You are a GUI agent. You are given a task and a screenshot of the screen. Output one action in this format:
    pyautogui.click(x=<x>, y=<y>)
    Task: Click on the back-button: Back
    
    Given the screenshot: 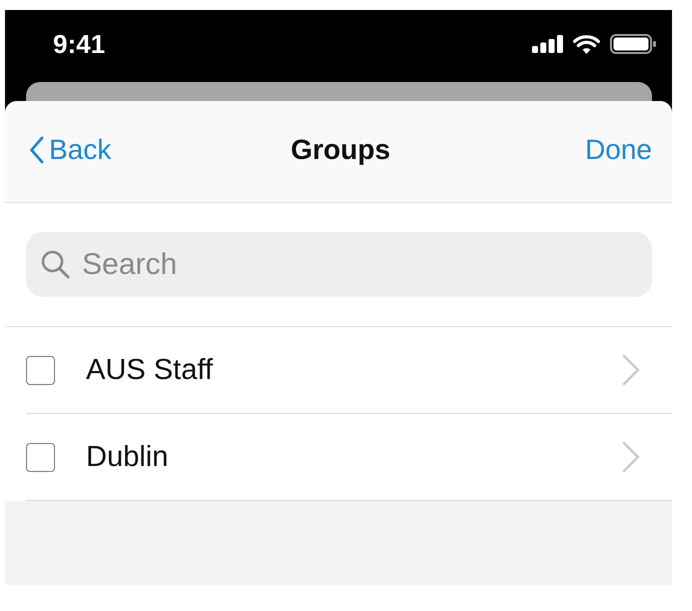 What is the action you would take?
    pyautogui.click(x=70, y=150)
    